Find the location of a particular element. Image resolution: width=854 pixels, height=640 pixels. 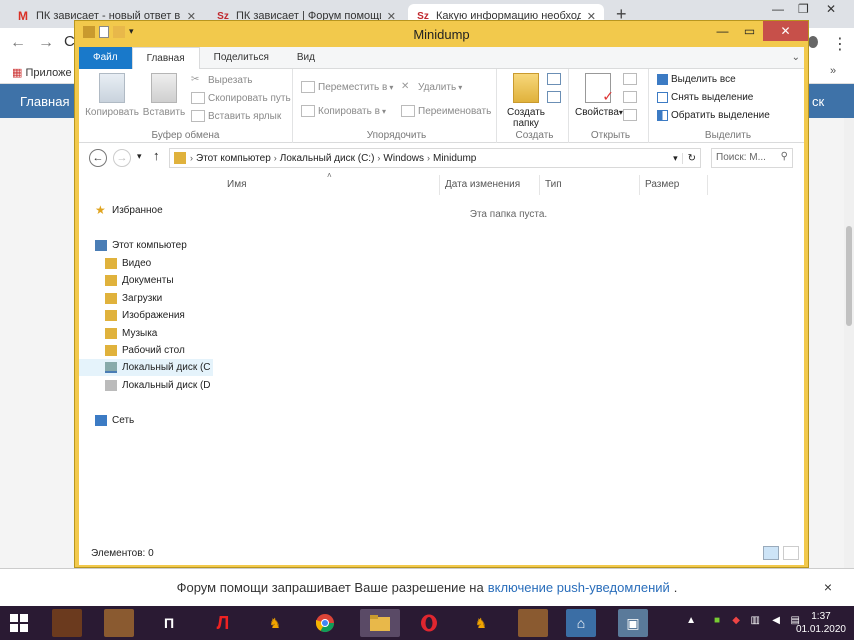

copy-path-button: Скопировать путь is located at coordinates (241, 98).